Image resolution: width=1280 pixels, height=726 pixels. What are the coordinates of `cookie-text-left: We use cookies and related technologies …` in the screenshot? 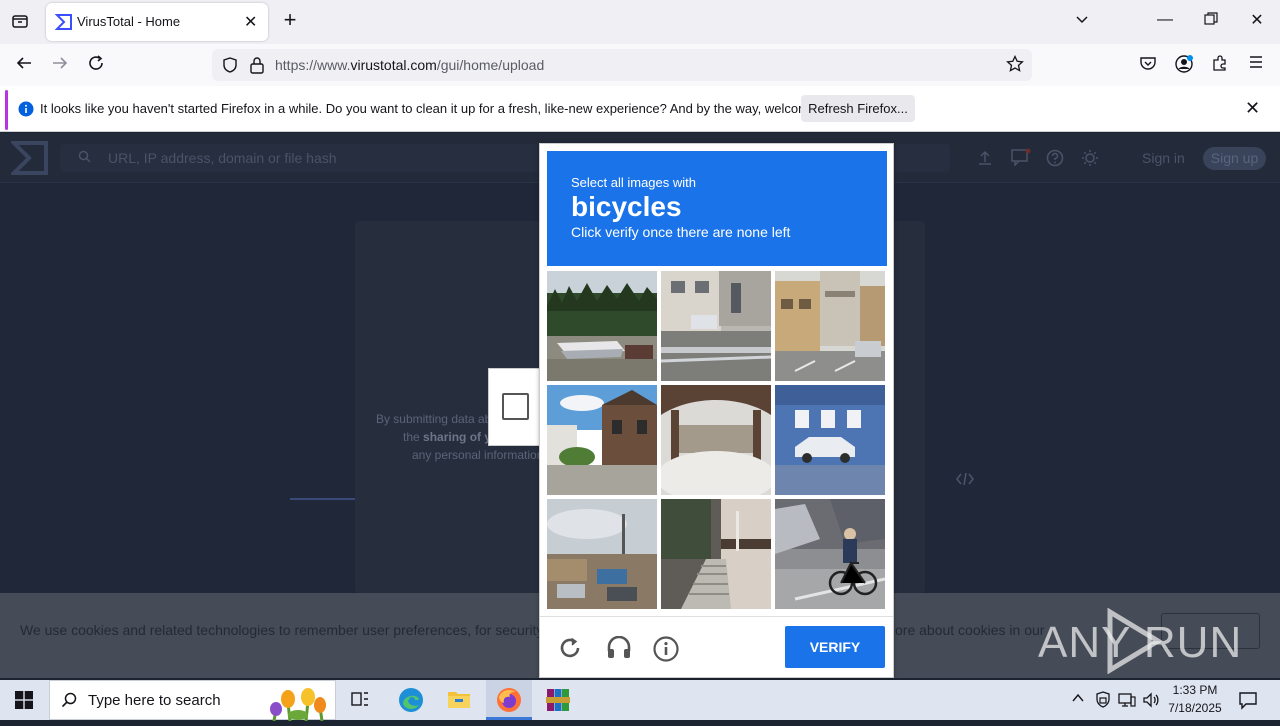 It's located at (297, 630).